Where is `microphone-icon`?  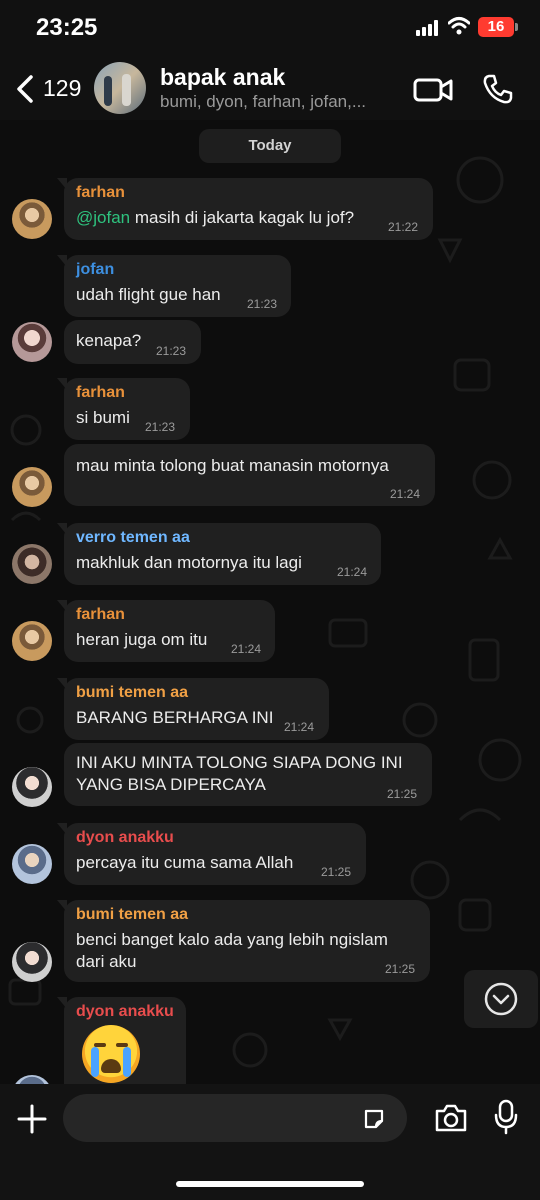
microphone-icon is located at coordinates (506, 1117).